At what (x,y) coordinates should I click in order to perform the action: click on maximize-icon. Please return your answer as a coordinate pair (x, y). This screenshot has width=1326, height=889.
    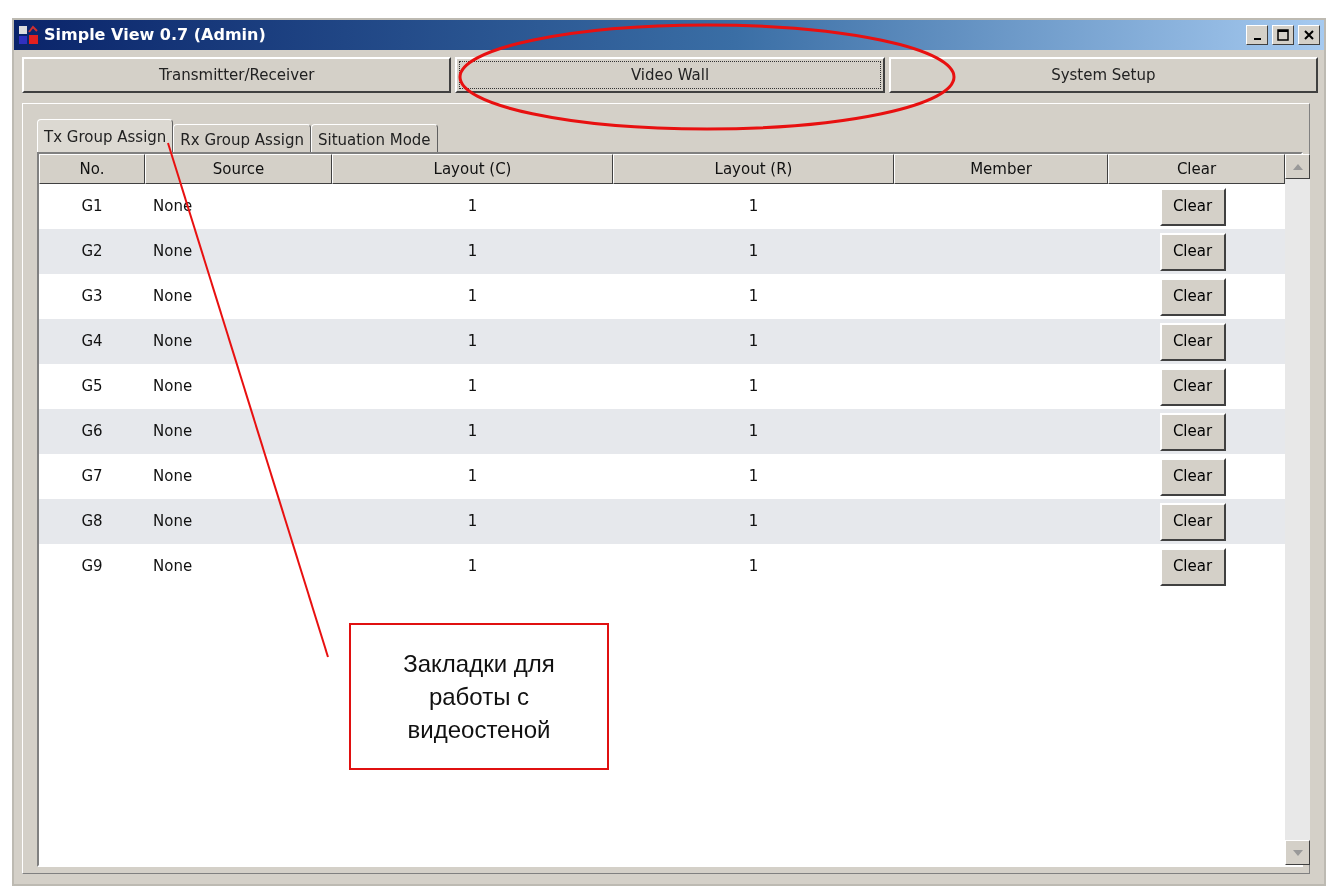
    Looking at the image, I should click on (1283, 35).